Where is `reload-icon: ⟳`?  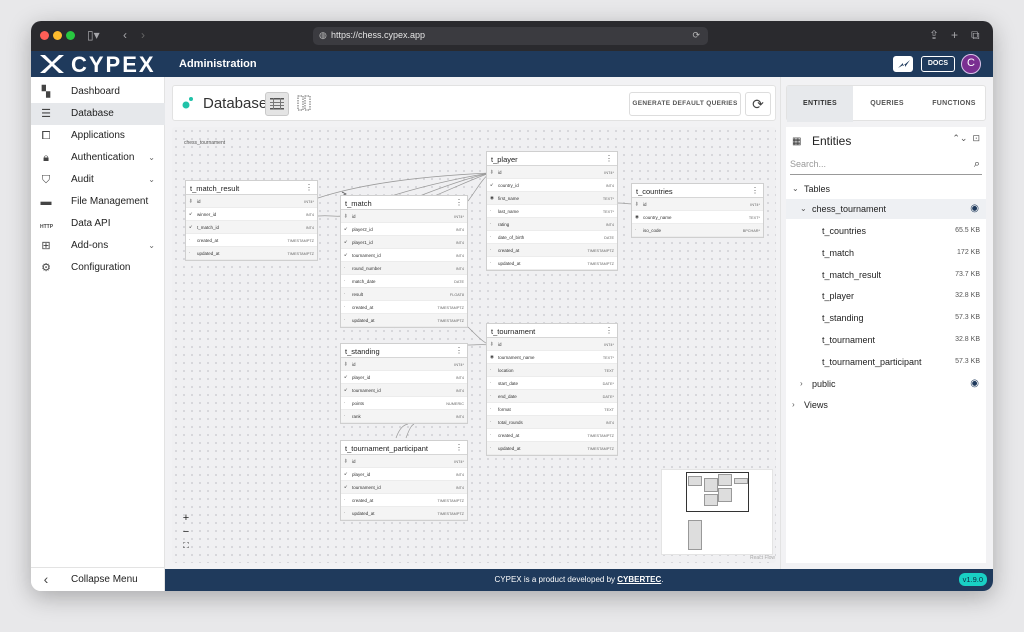 reload-icon: ⟳ is located at coordinates (696, 35).